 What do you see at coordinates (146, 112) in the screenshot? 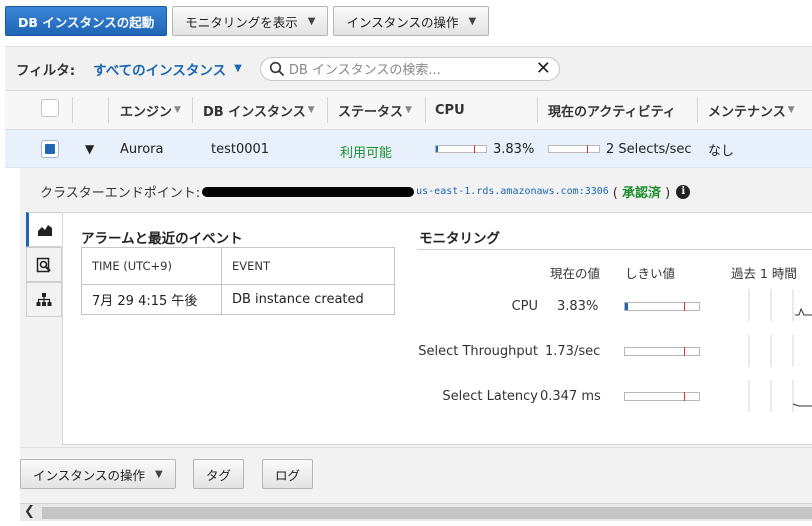
I see `engine-header-label: エンジン` at bounding box center [146, 112].